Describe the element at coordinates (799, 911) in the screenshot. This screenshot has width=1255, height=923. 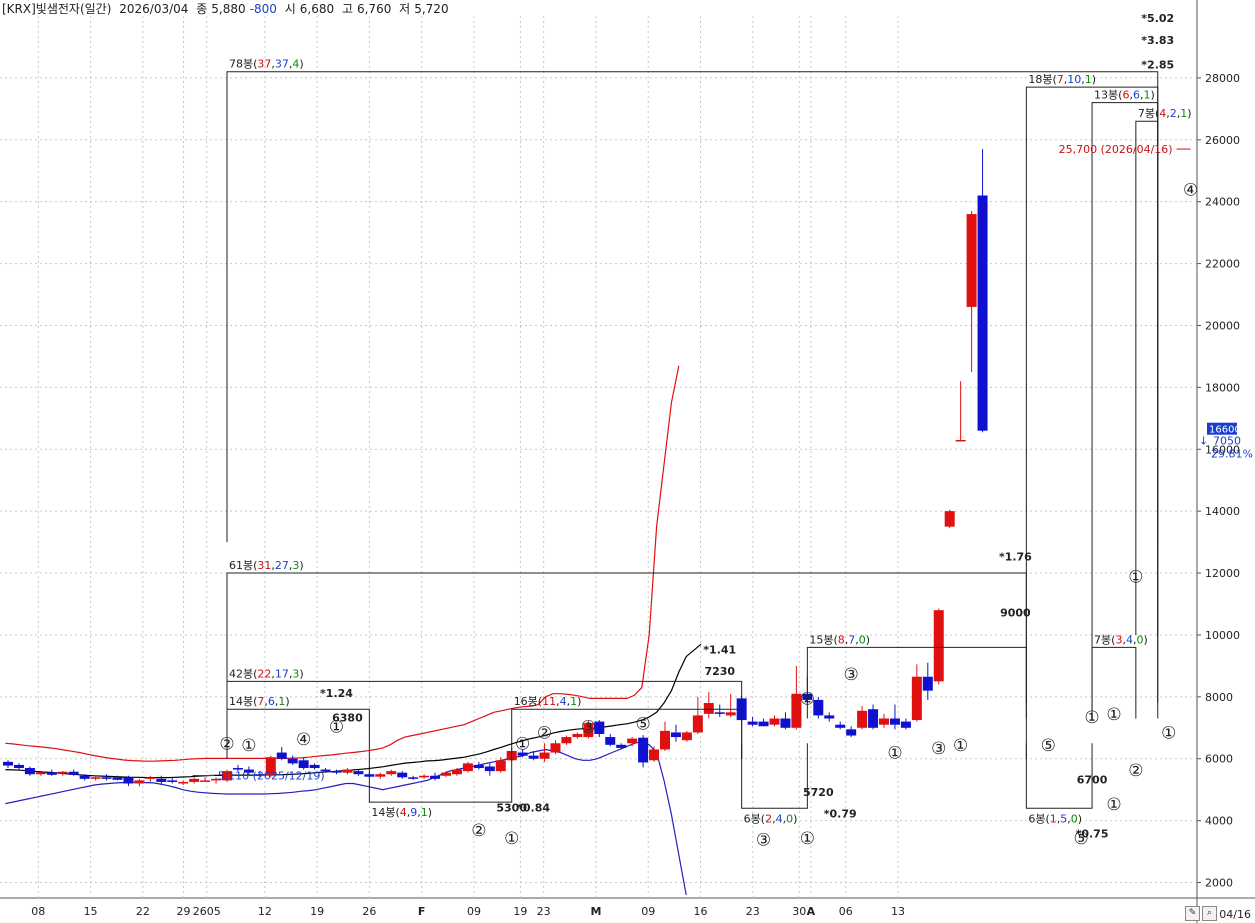
I see `x-tick-label: 30` at that location.